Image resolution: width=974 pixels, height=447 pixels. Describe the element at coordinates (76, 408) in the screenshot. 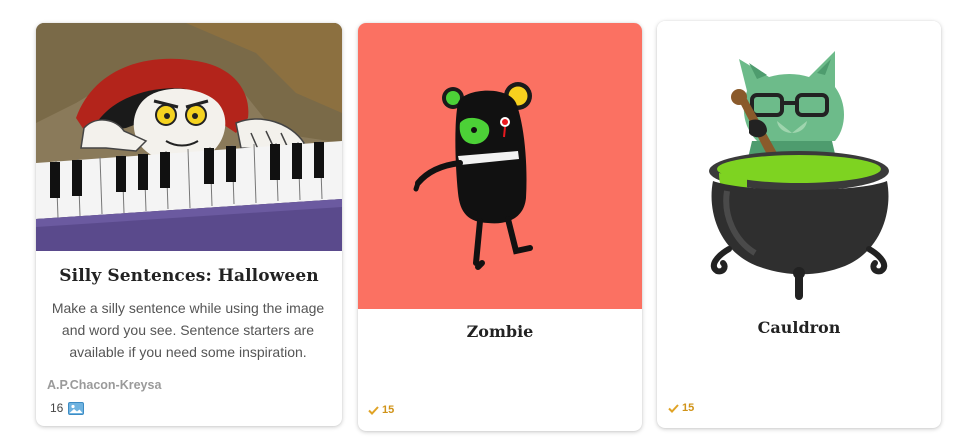

I see `image-icon` at that location.